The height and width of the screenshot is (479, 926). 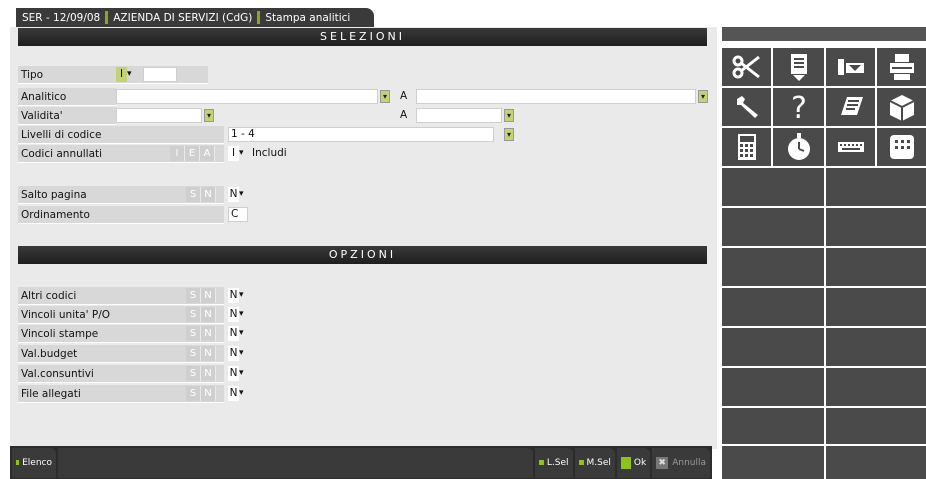 What do you see at coordinates (553, 462) in the screenshot?
I see `lsel-button: L.Sel` at bounding box center [553, 462].